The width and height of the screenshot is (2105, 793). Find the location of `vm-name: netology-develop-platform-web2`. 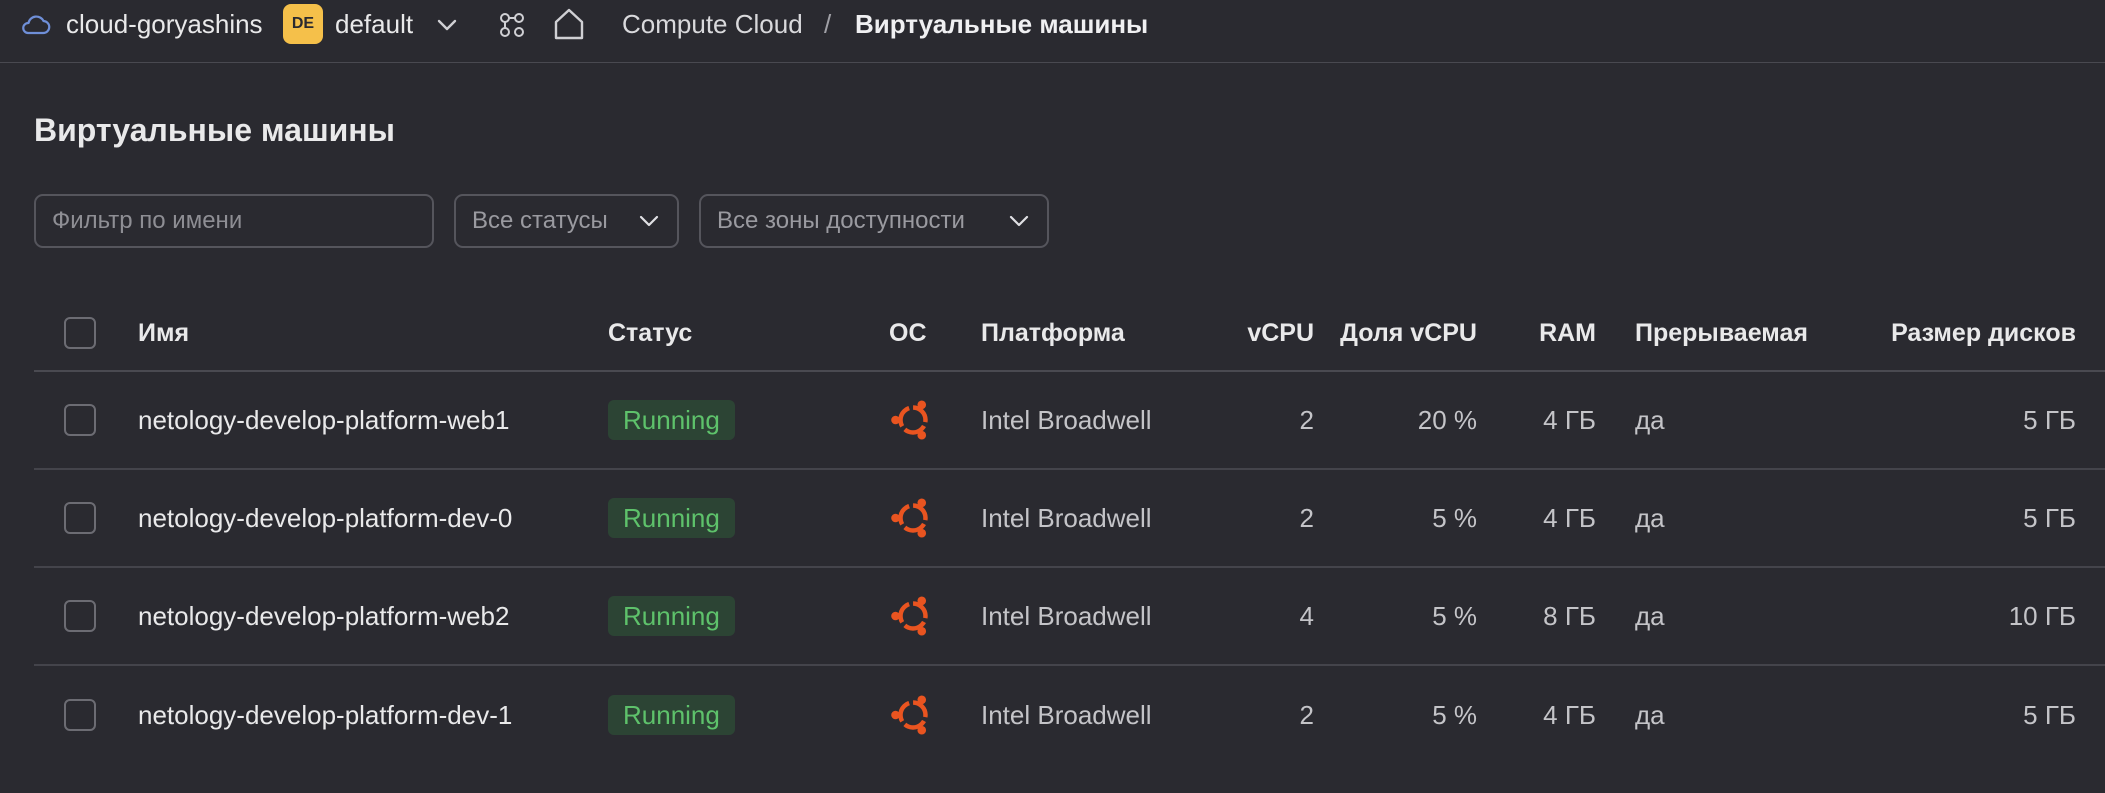

vm-name: netology-develop-platform-web2 is located at coordinates (358, 616).